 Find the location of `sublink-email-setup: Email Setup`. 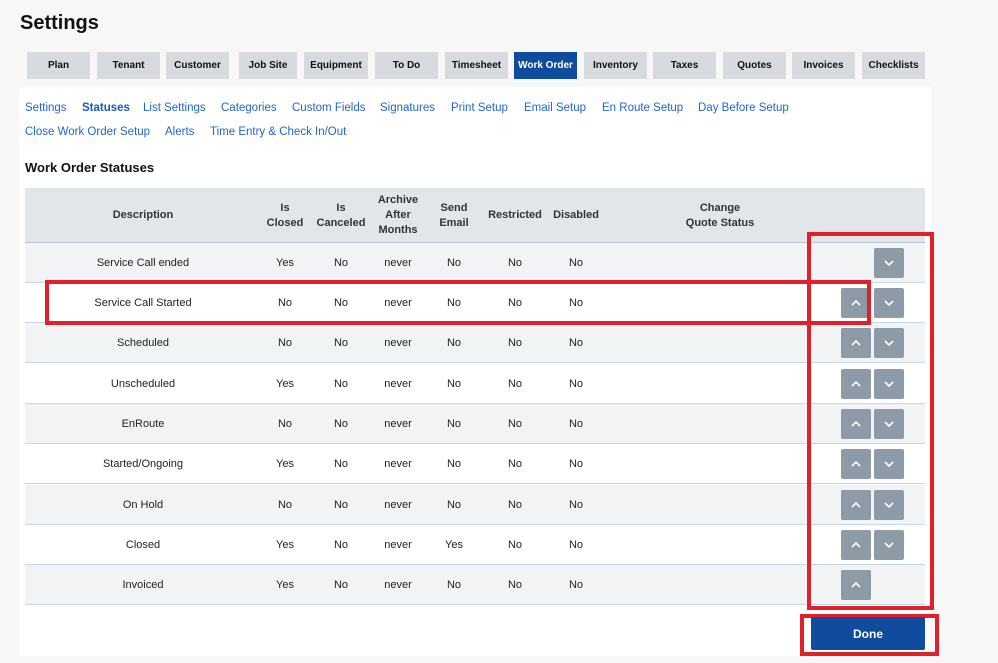

sublink-email-setup: Email Setup is located at coordinates (555, 108).